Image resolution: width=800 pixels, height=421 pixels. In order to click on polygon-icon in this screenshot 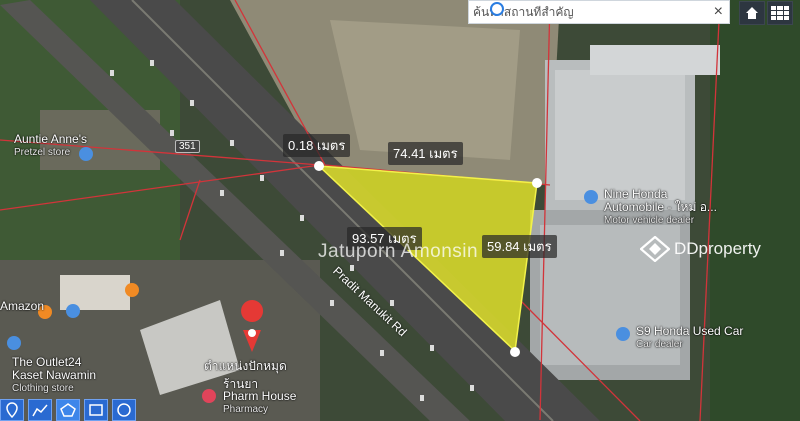, I will do `click(68, 410)`.